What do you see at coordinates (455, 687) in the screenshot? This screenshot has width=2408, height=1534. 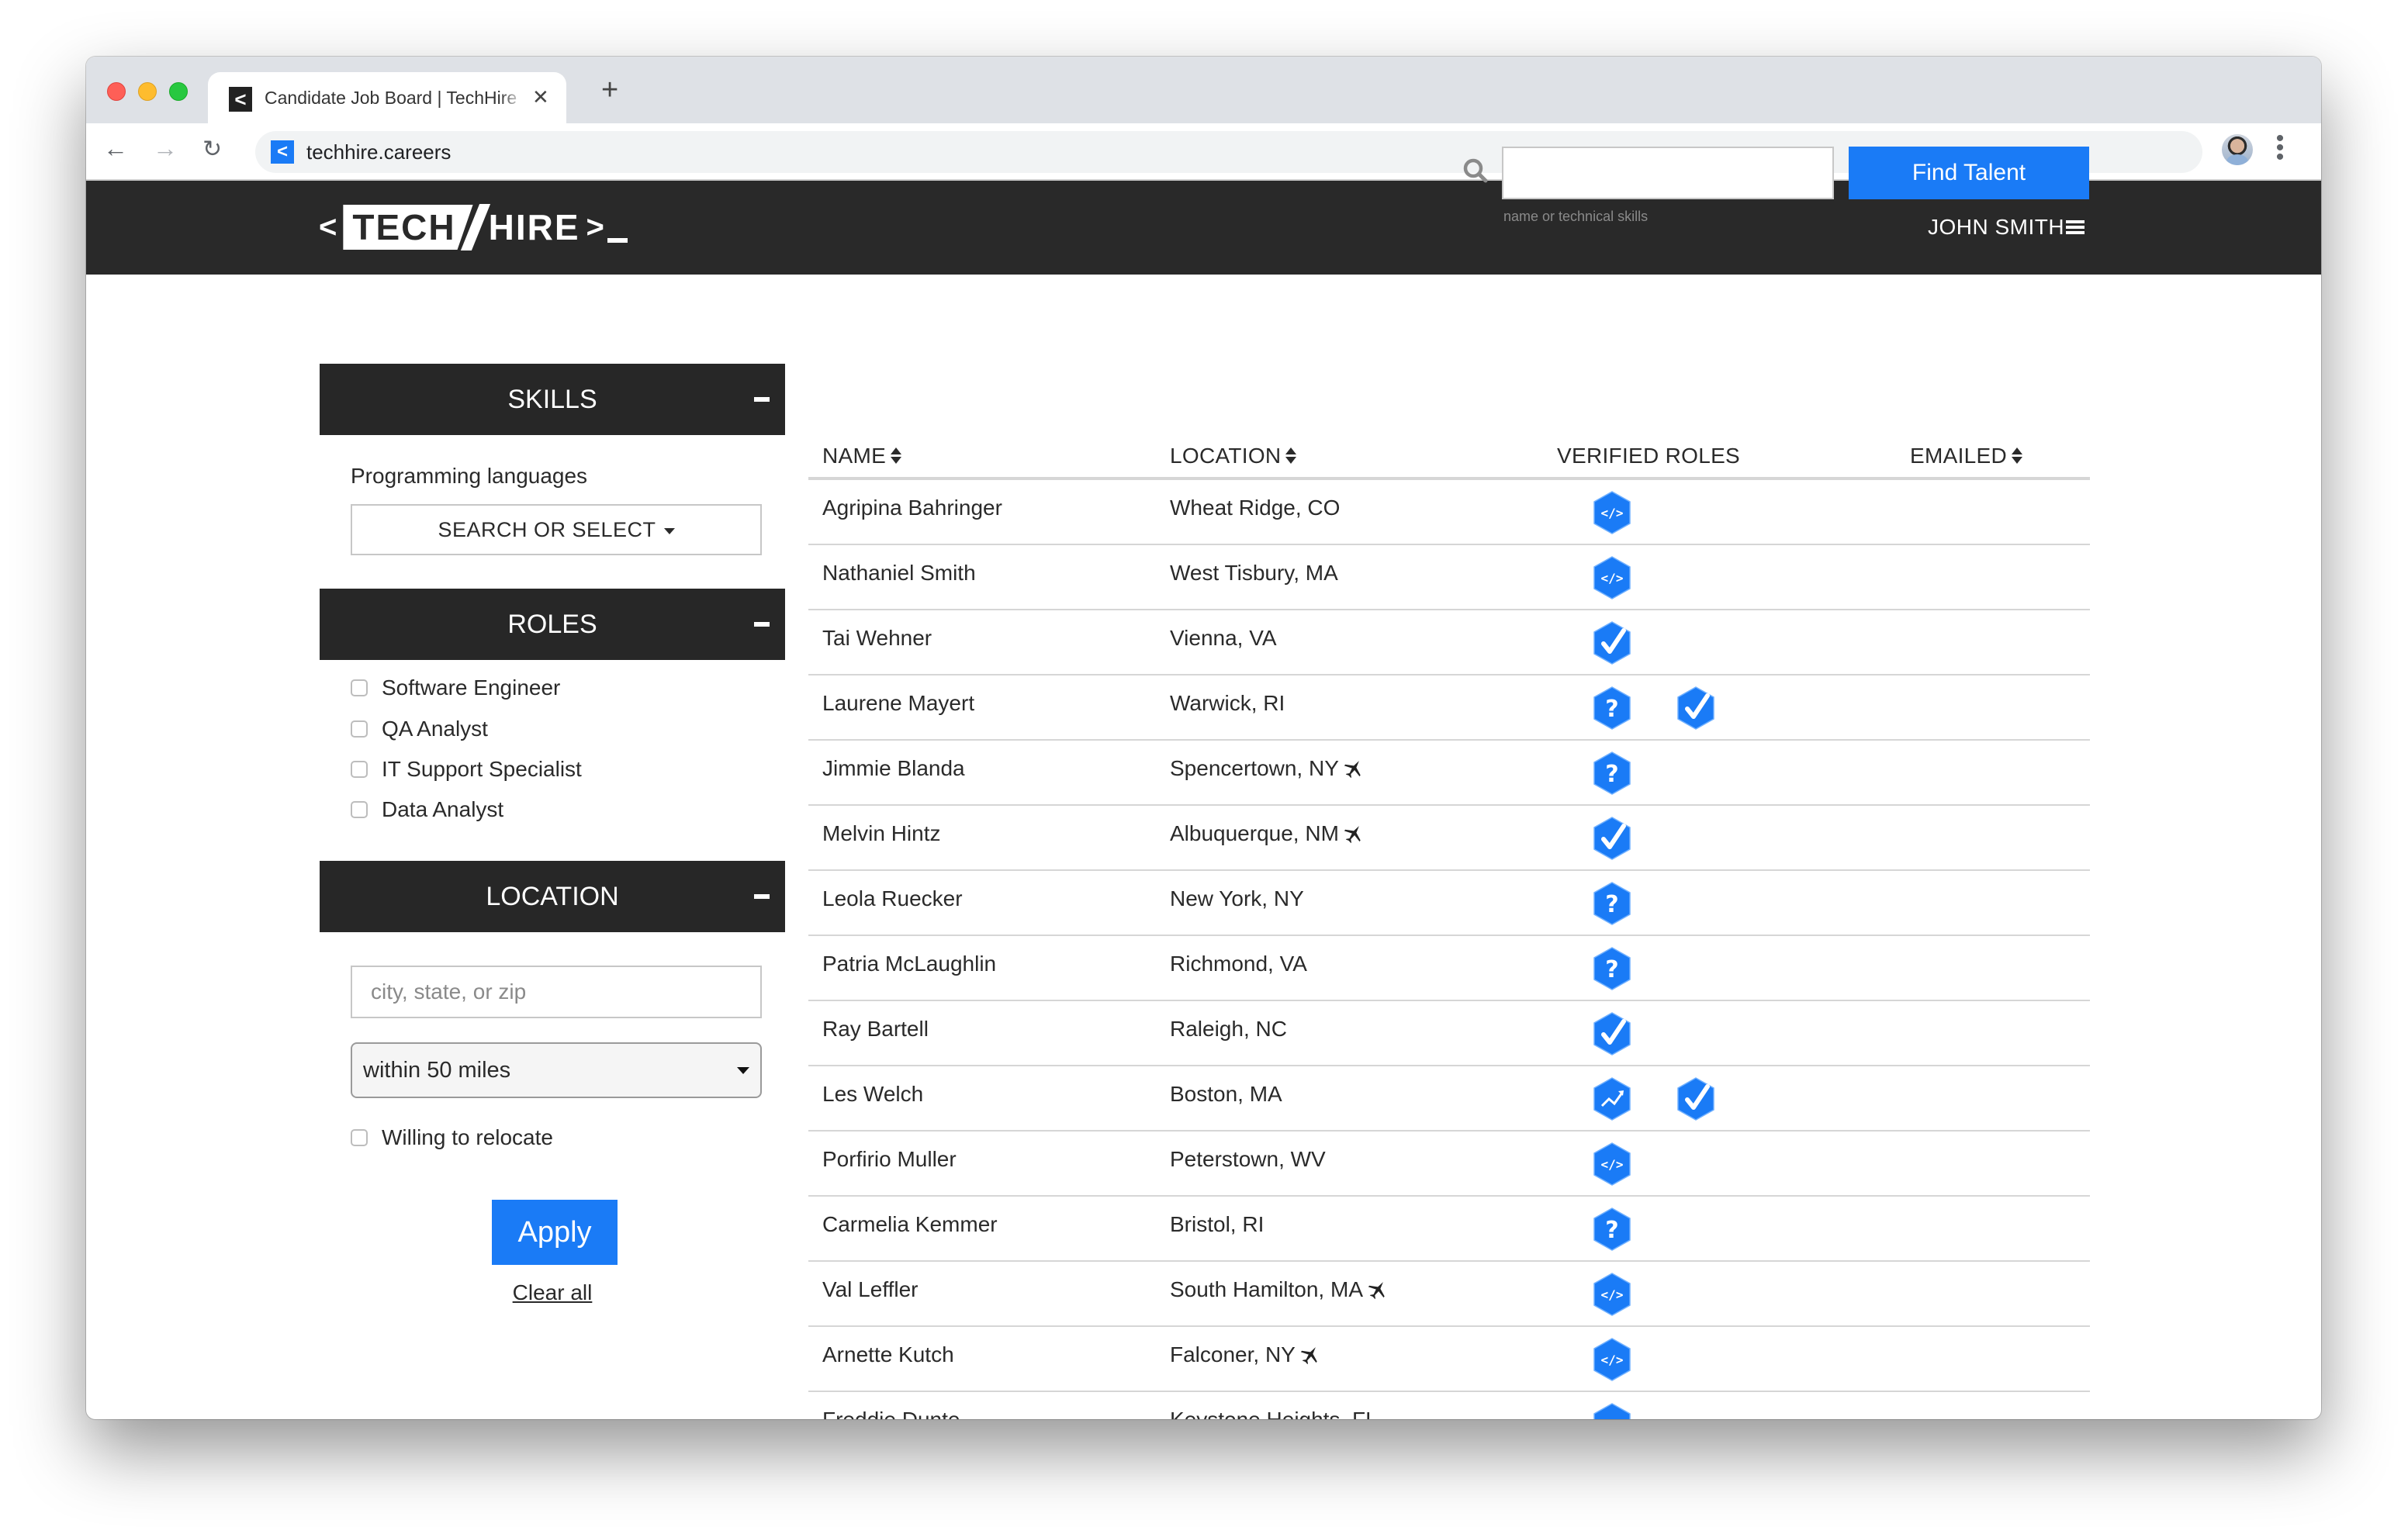 I see `role-checkbox-software-engineer: Software Engineer` at bounding box center [455, 687].